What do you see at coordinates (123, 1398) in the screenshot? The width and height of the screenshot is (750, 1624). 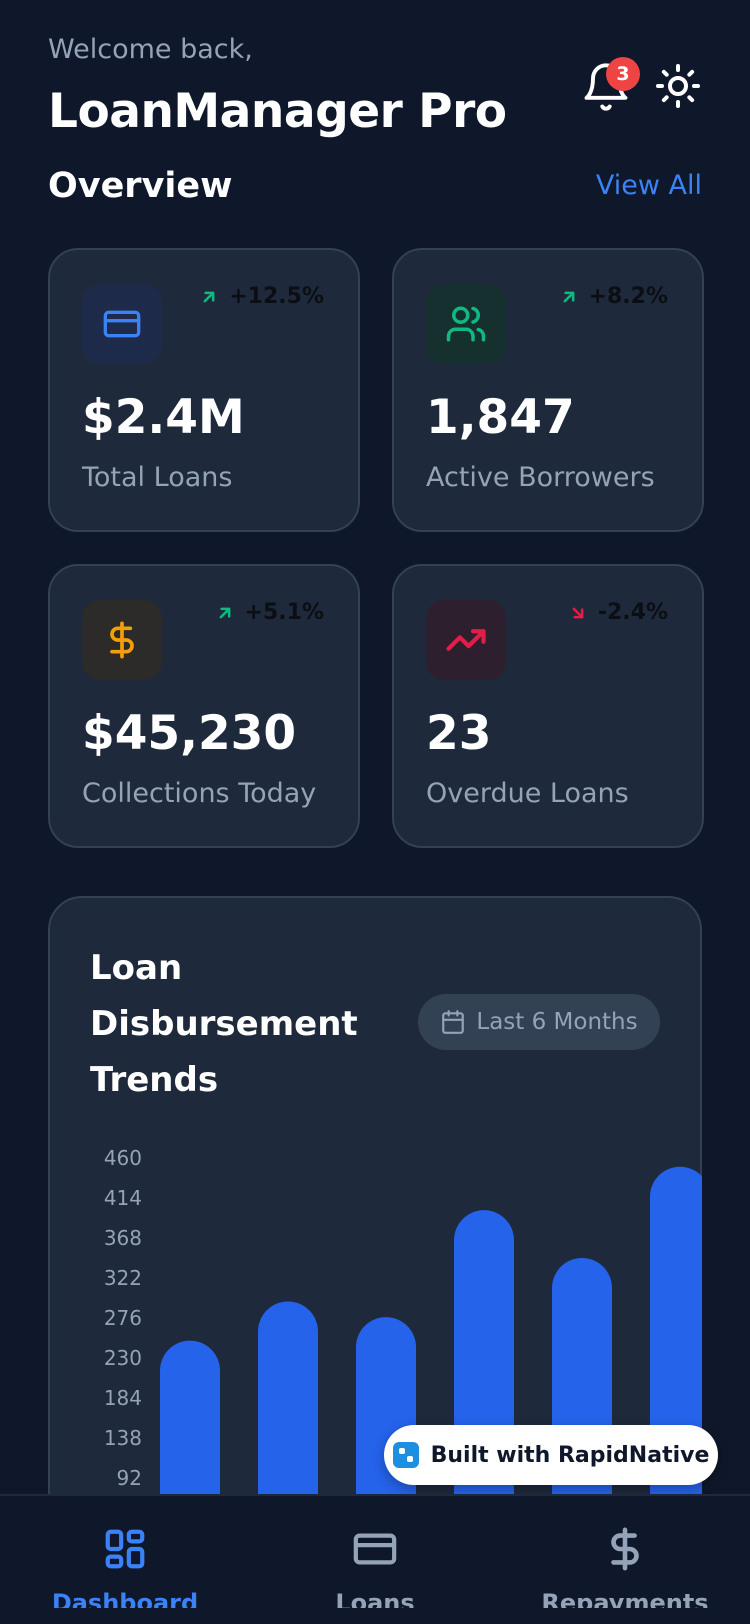 I see `y-tick-label: 184` at bounding box center [123, 1398].